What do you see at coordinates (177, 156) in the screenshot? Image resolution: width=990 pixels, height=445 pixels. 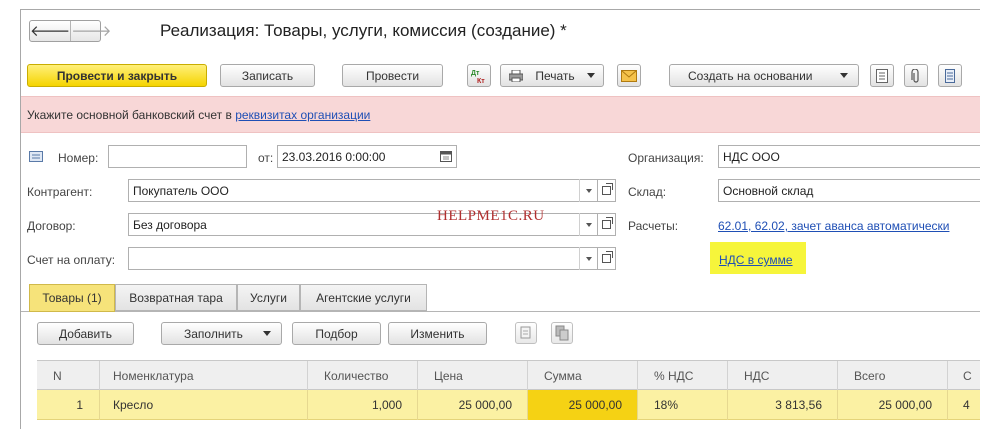 I see `number-field` at bounding box center [177, 156].